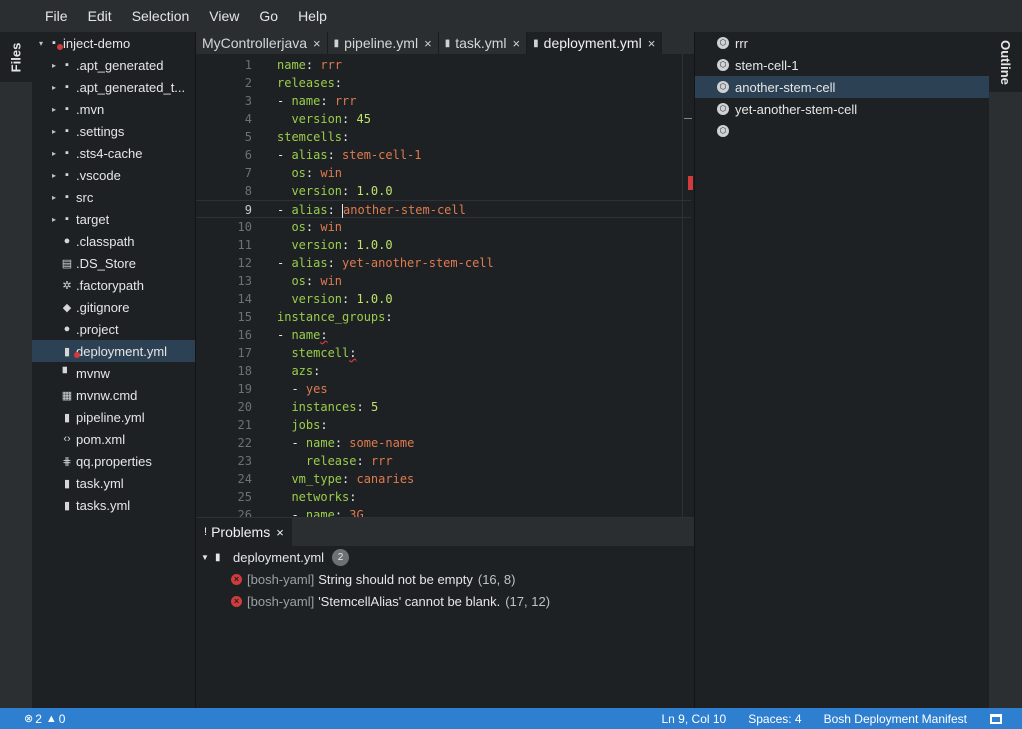 The height and width of the screenshot is (729, 1022). I want to click on tree-item: ▮ task.yml, so click(113, 483).